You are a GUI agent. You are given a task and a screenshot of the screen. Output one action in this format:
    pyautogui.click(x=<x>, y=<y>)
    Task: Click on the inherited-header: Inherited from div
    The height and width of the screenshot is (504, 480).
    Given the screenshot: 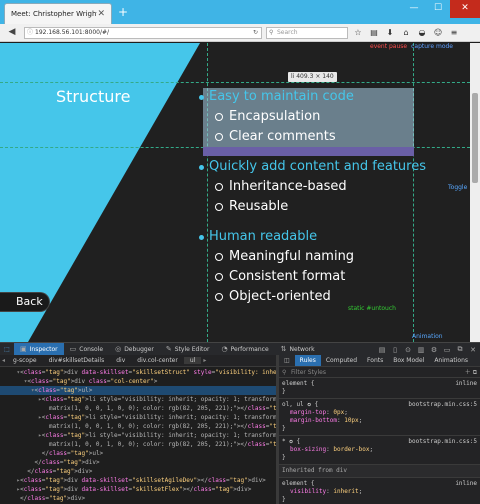 What is the action you would take?
    pyautogui.click(x=379, y=471)
    